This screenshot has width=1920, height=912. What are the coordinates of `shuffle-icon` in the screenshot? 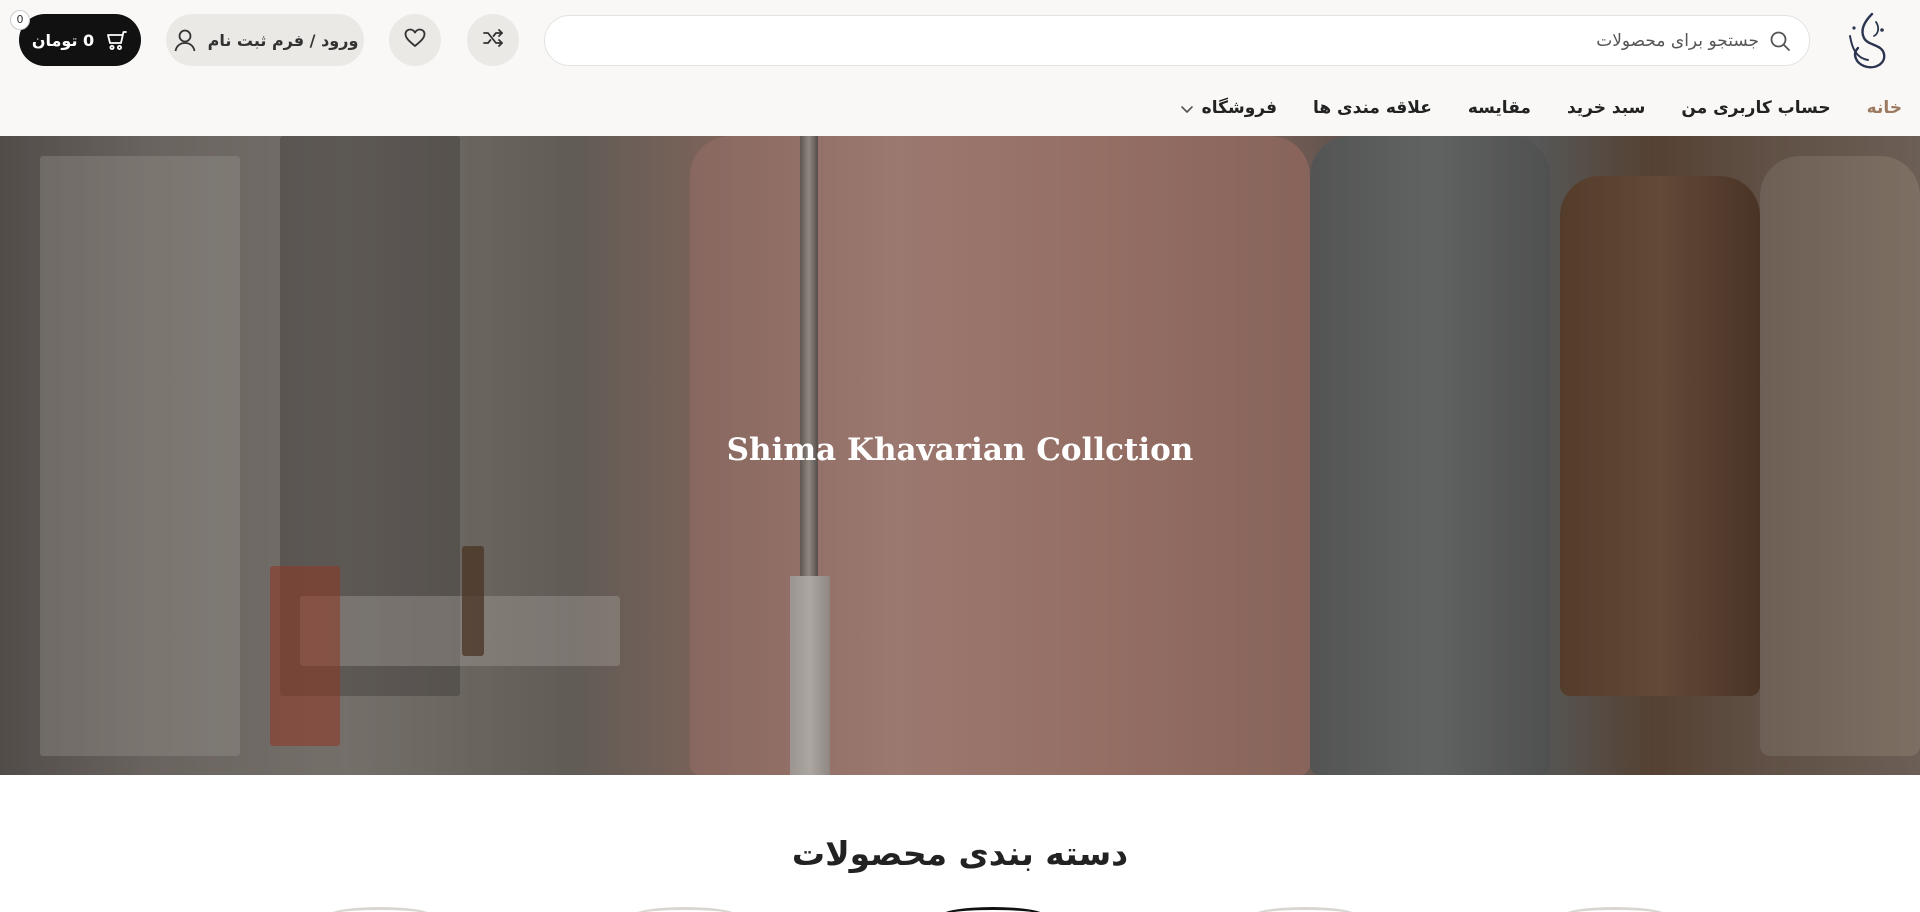 It's located at (493, 40).